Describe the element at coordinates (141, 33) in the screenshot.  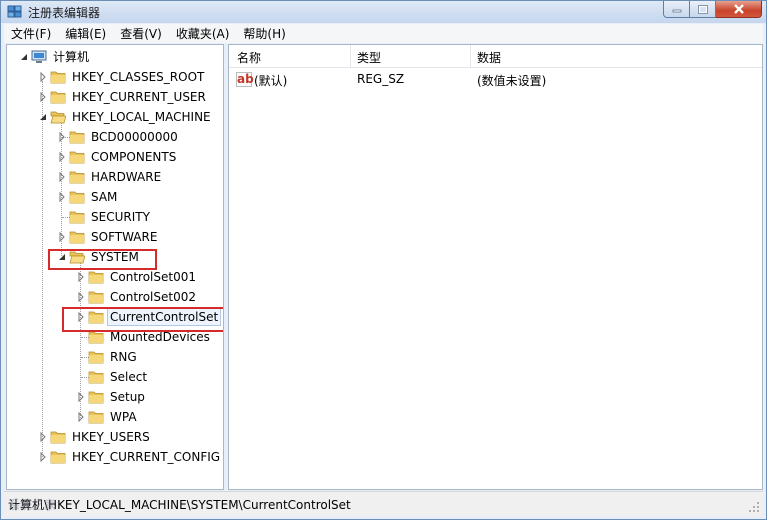
I see `menu-view: 查看(V)` at that location.